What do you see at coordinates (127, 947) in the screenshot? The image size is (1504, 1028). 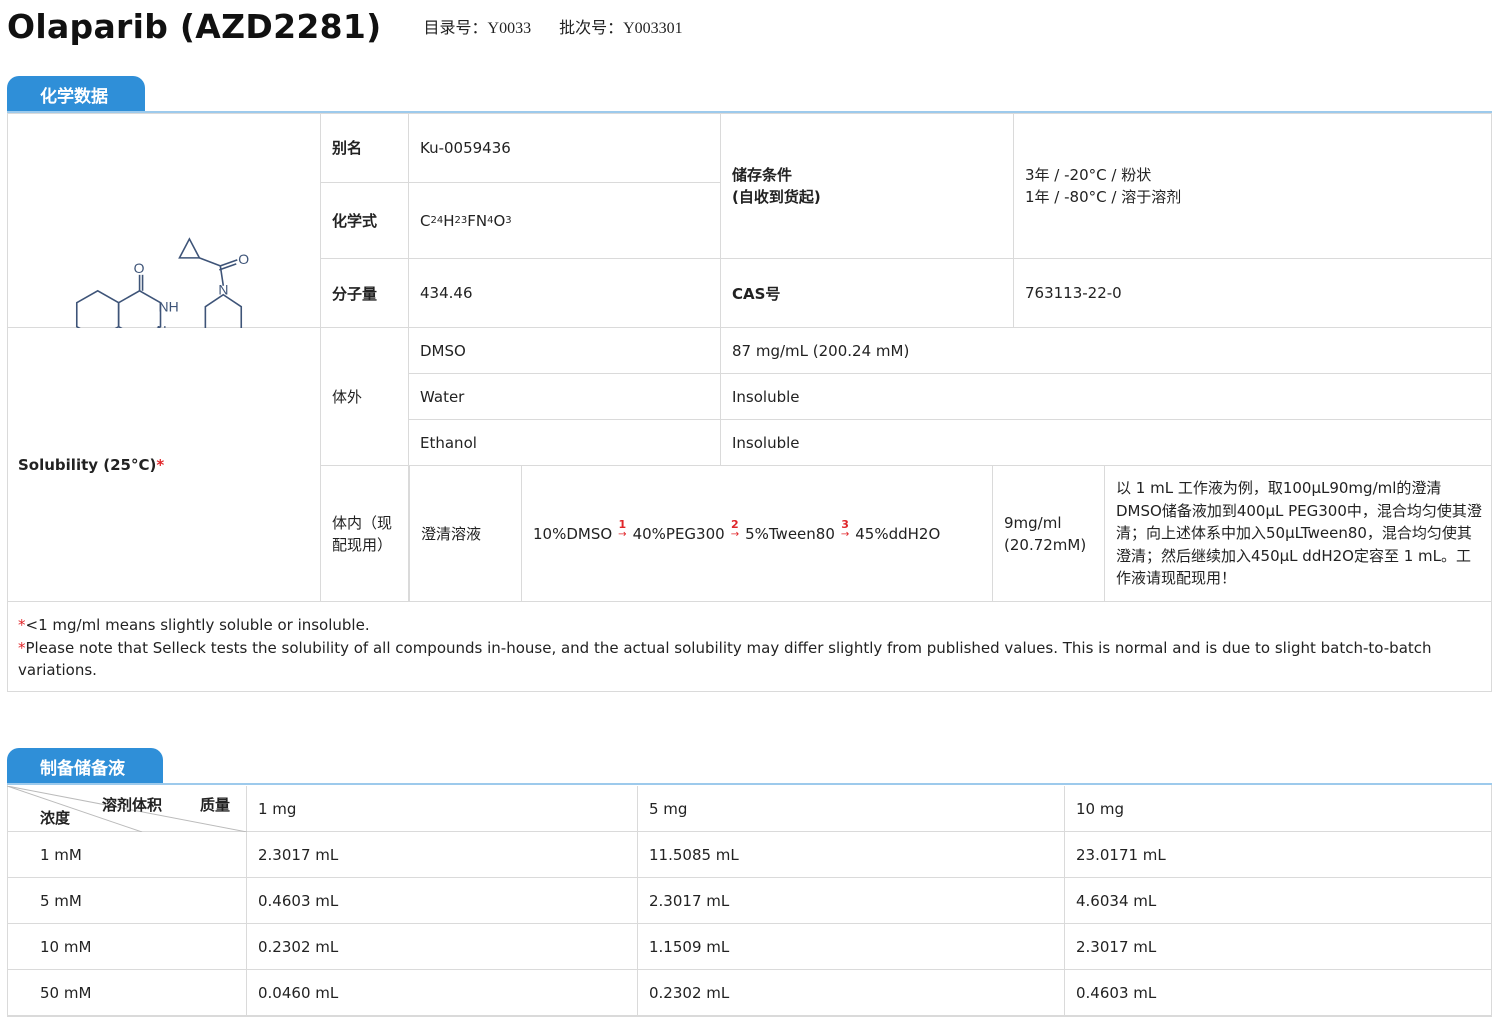 I see `conc-10mm: 10 mM` at bounding box center [127, 947].